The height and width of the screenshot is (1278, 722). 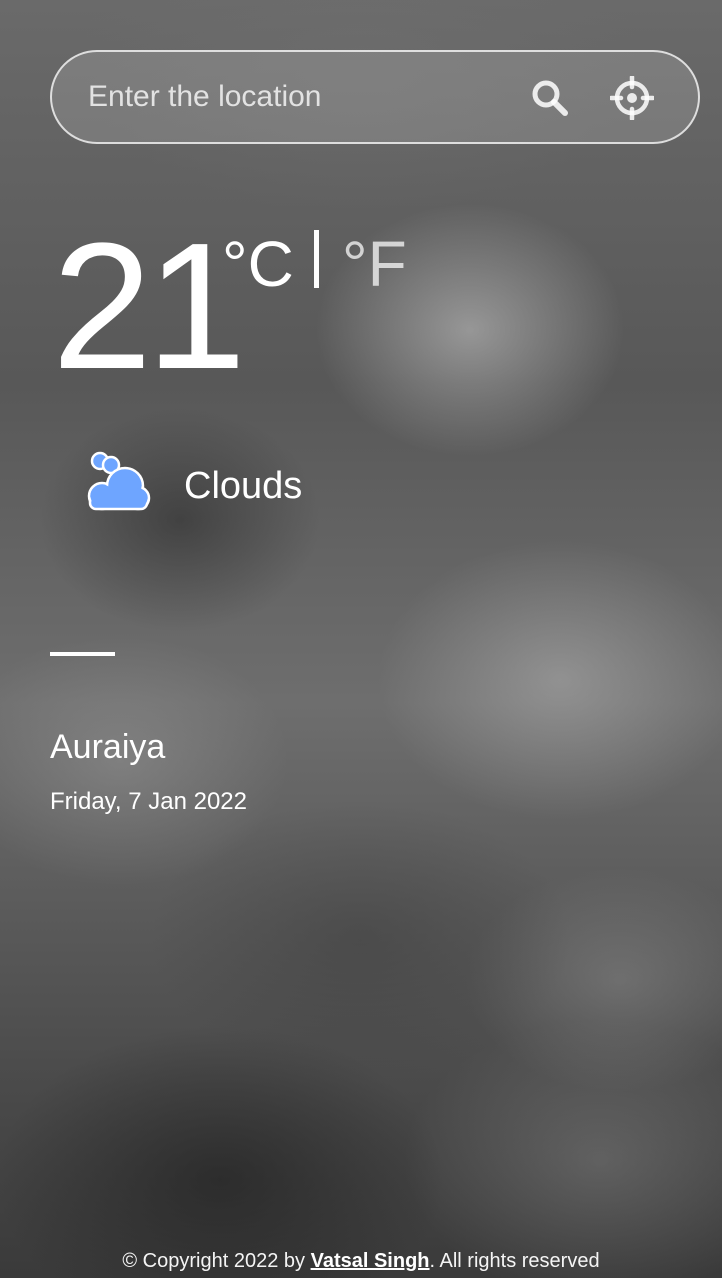 What do you see at coordinates (374, 264) in the screenshot?
I see `fahrenheit-toggle: °F` at bounding box center [374, 264].